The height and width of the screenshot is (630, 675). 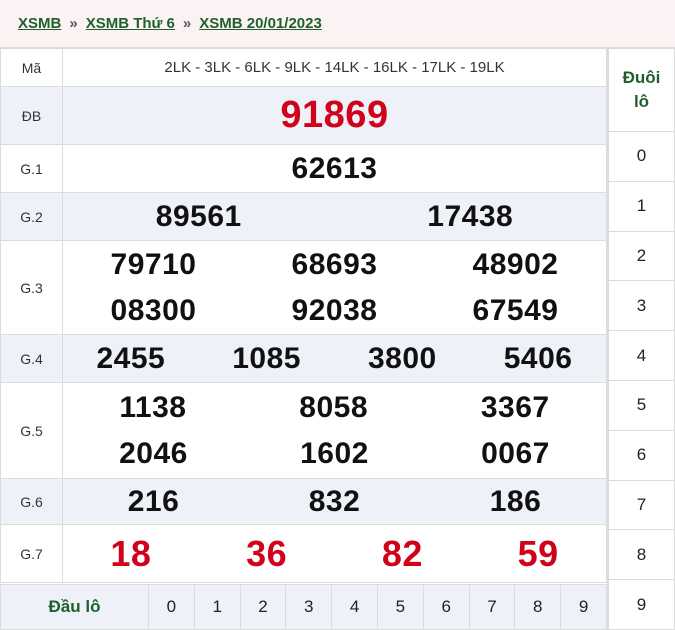 What do you see at coordinates (641, 605) in the screenshot?
I see `duoi-lo-digit-9: 9` at bounding box center [641, 605].